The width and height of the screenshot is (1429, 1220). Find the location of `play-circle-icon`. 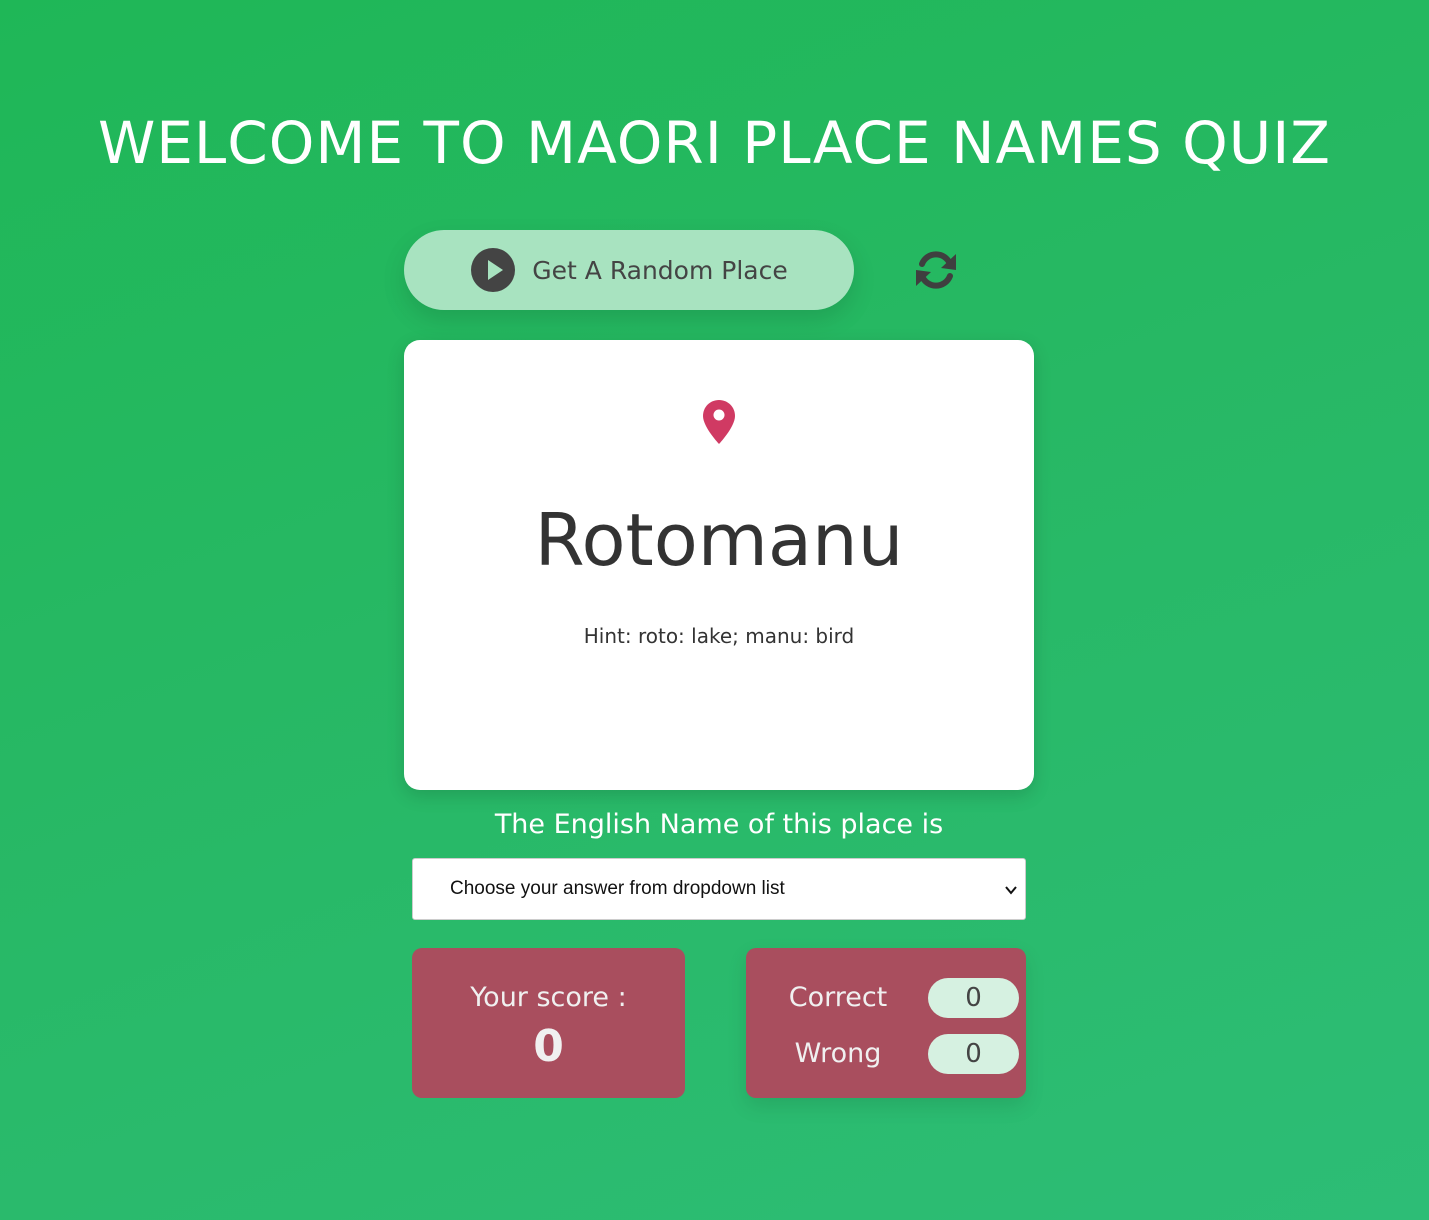

play-circle-icon is located at coordinates (493, 270).